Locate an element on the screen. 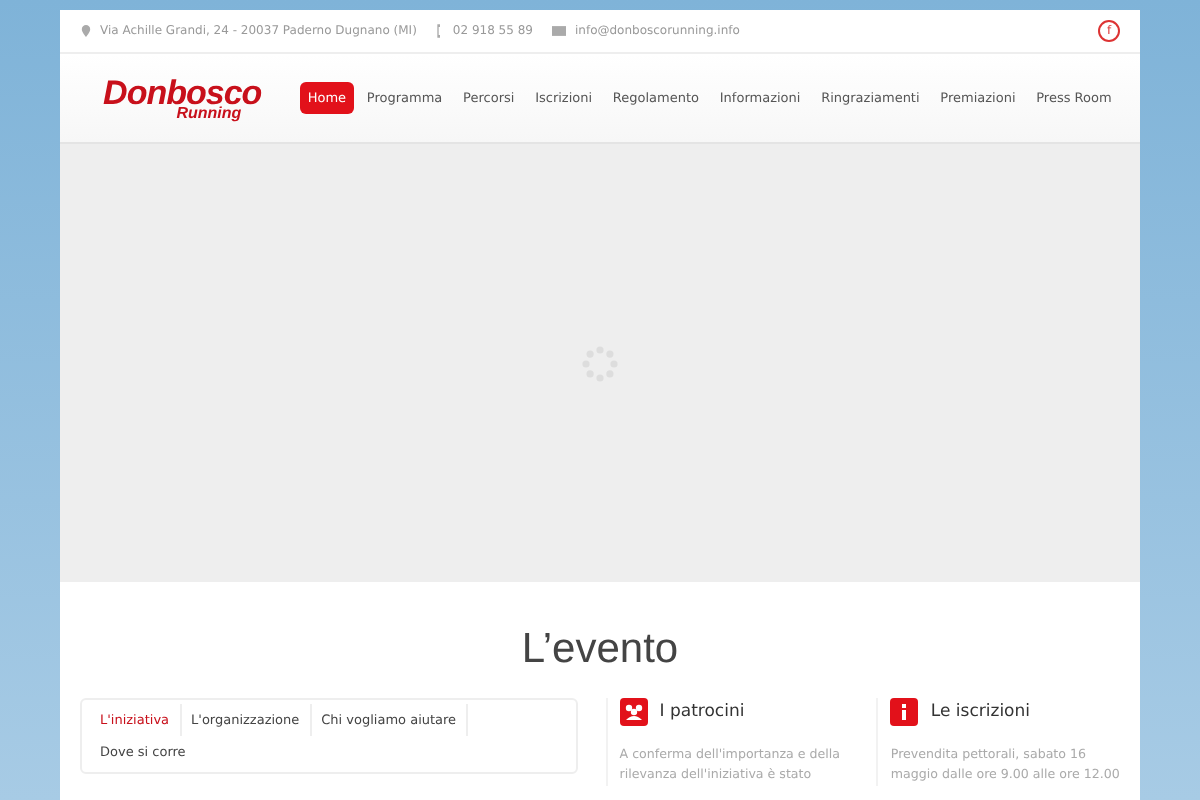  location-pin-icon is located at coordinates (86, 31).